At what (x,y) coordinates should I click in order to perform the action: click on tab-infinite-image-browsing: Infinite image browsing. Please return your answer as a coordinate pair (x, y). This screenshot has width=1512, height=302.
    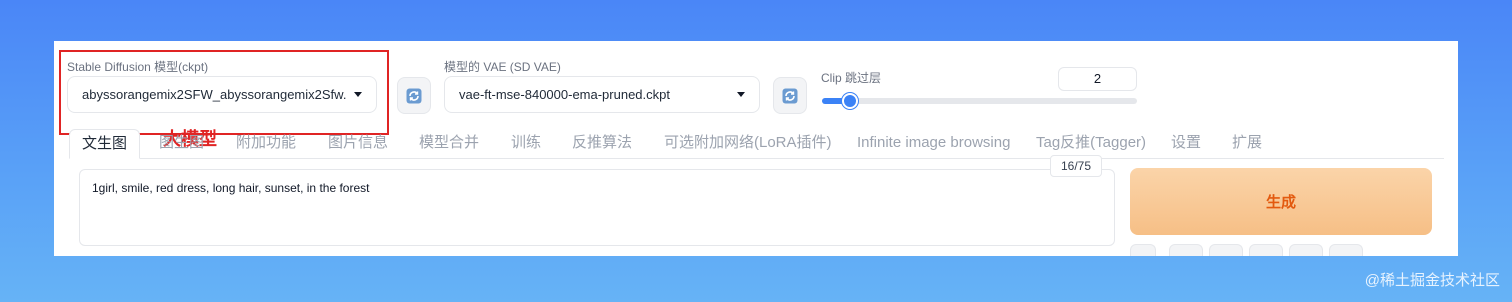
    Looking at the image, I should click on (933, 144).